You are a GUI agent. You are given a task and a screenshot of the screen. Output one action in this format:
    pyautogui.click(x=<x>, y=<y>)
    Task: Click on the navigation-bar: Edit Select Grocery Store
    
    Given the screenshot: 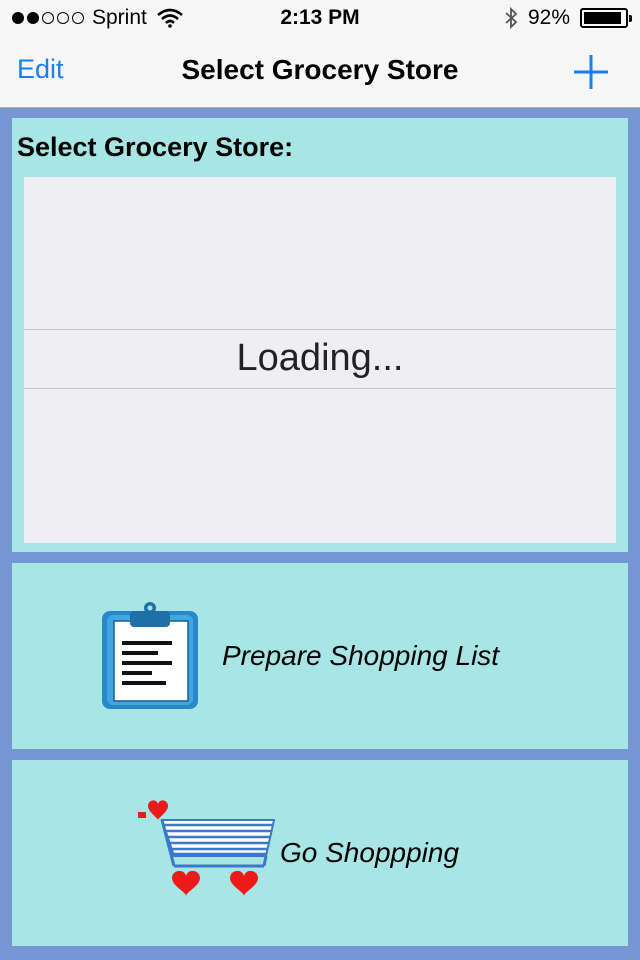 What is the action you would take?
    pyautogui.click(x=320, y=72)
    